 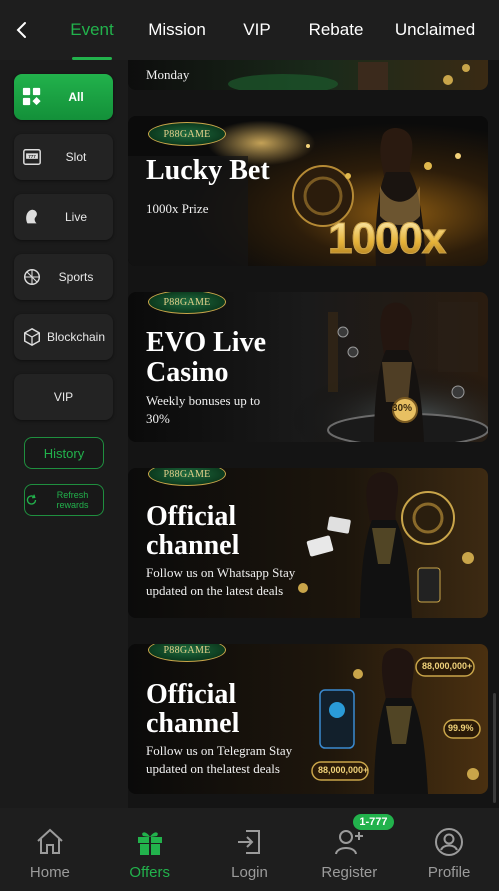 I want to click on live-dealer-icon, so click(x=32, y=217).